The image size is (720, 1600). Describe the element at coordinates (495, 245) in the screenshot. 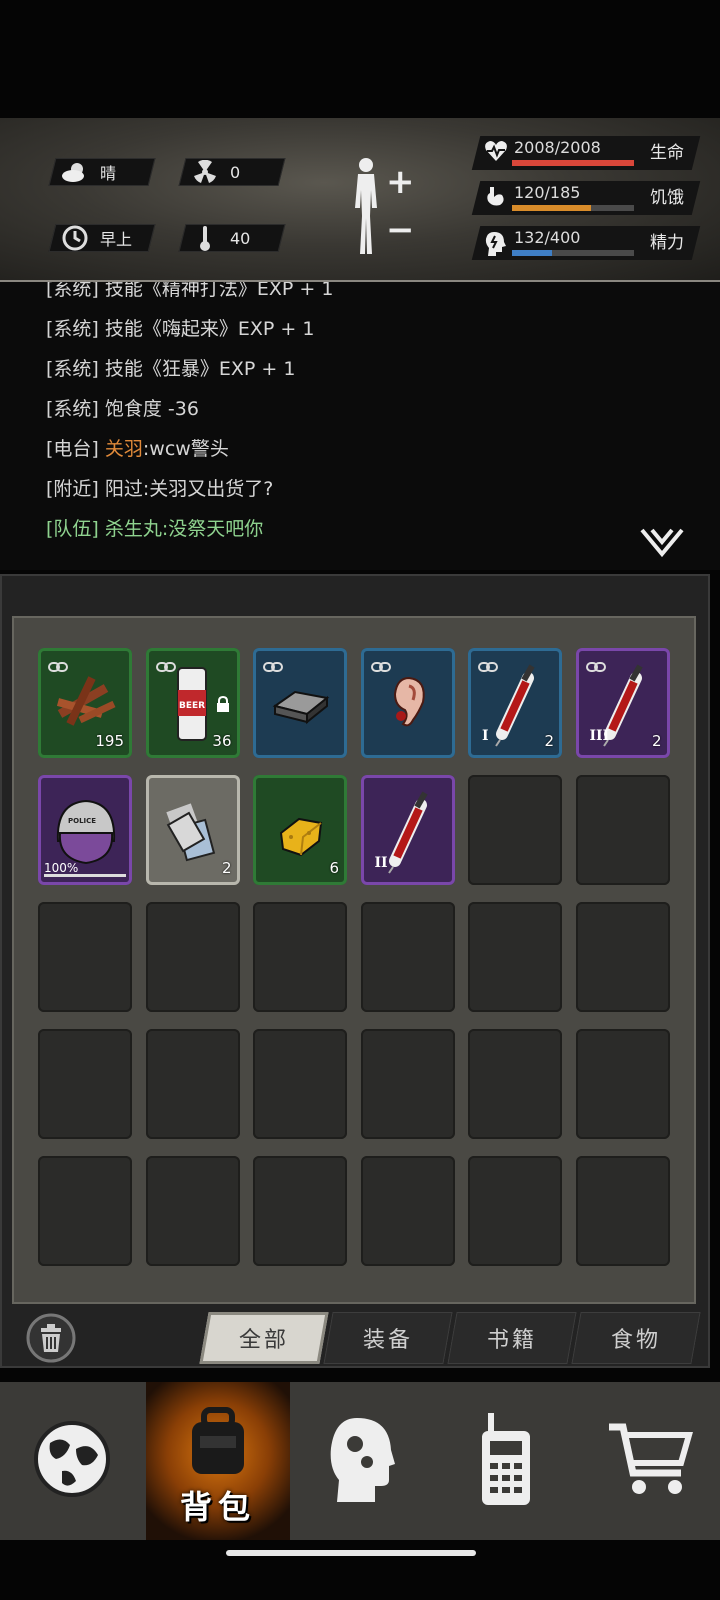

I see `brain-icon` at that location.